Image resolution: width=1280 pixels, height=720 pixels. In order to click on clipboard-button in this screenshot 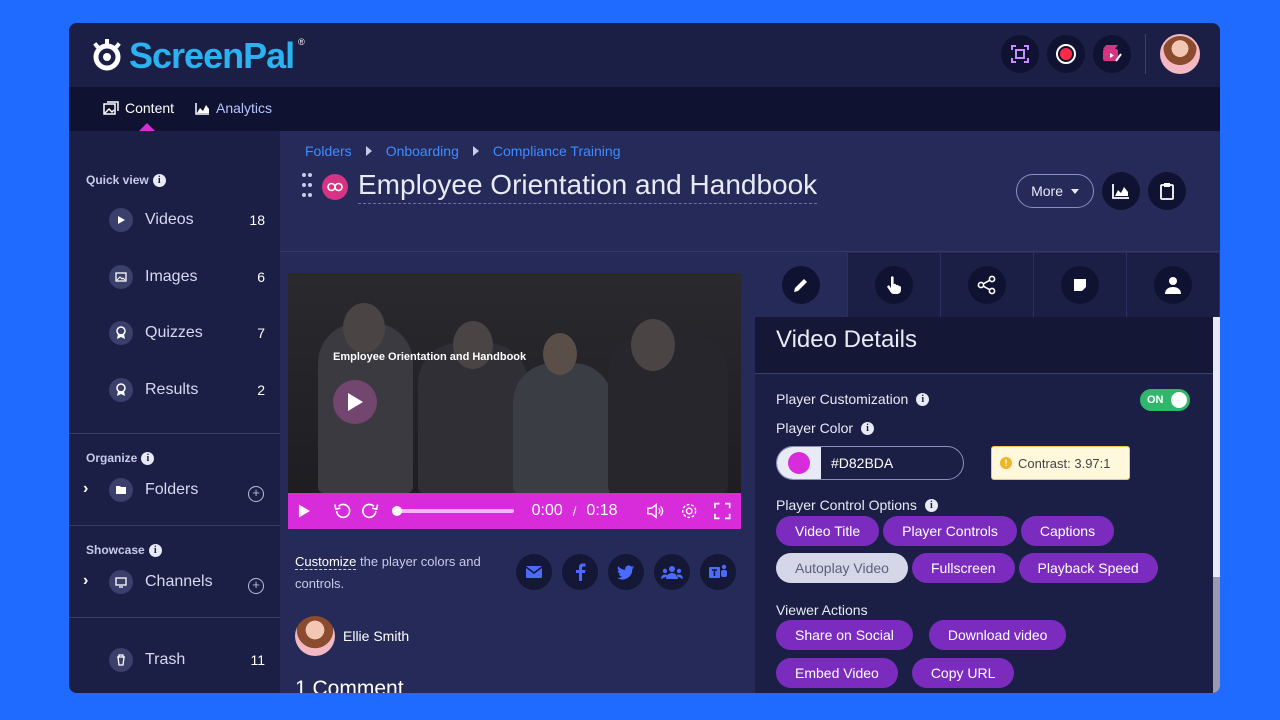, I will do `click(1167, 191)`.